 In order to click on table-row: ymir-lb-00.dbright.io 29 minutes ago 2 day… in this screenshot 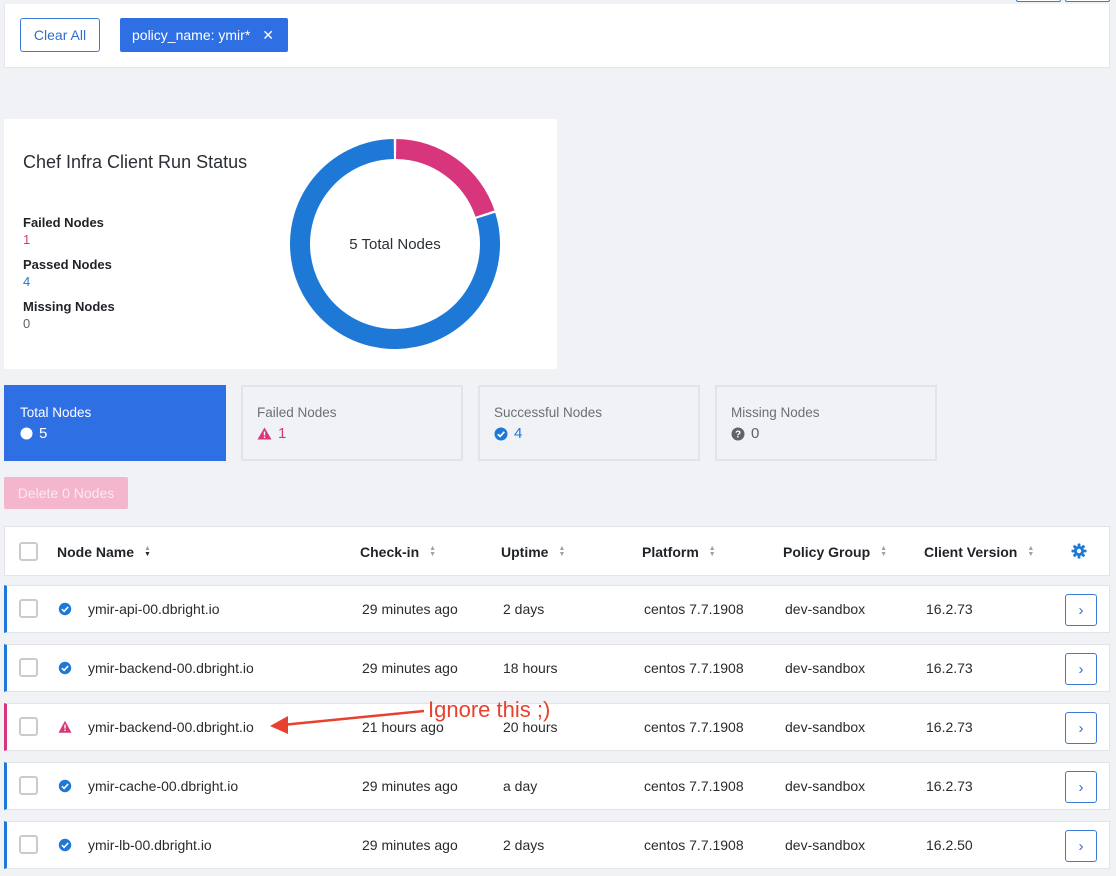, I will do `click(557, 845)`.